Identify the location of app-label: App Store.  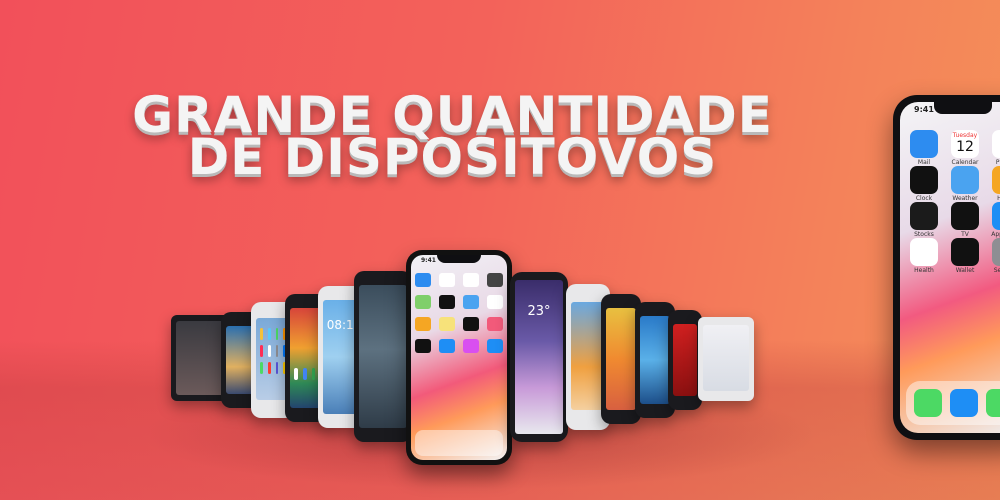
(995, 234).